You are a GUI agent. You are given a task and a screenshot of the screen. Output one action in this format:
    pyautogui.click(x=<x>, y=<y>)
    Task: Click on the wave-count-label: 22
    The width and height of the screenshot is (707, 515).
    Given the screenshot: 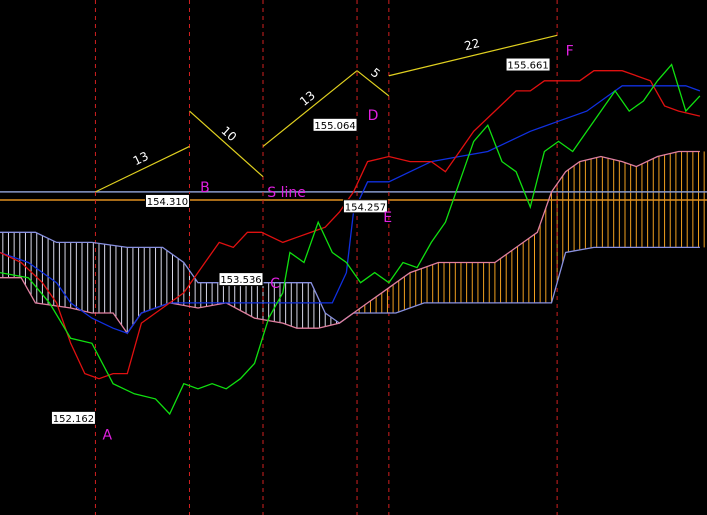 What is the action you would take?
    pyautogui.click(x=472, y=44)
    